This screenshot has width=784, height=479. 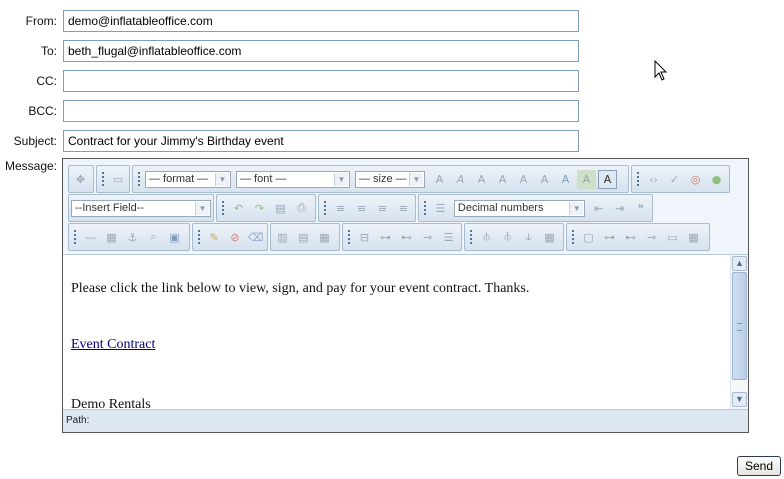 I want to click on strikethrough-icon: A, so click(x=502, y=179).